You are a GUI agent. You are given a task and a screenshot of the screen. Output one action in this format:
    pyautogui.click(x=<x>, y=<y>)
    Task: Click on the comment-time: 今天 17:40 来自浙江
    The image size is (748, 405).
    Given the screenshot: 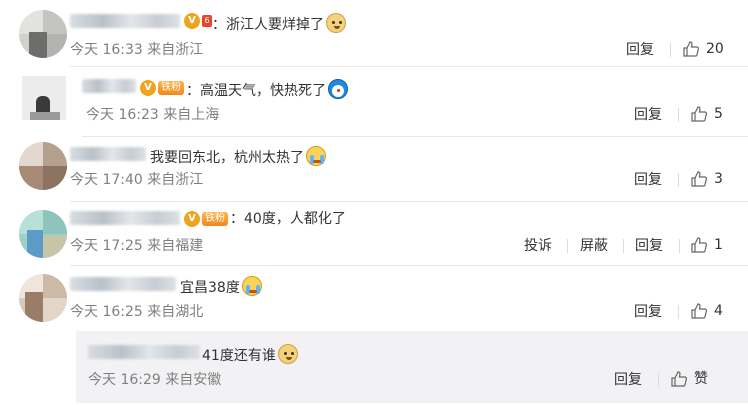 What is the action you would take?
    pyautogui.click(x=136, y=180)
    